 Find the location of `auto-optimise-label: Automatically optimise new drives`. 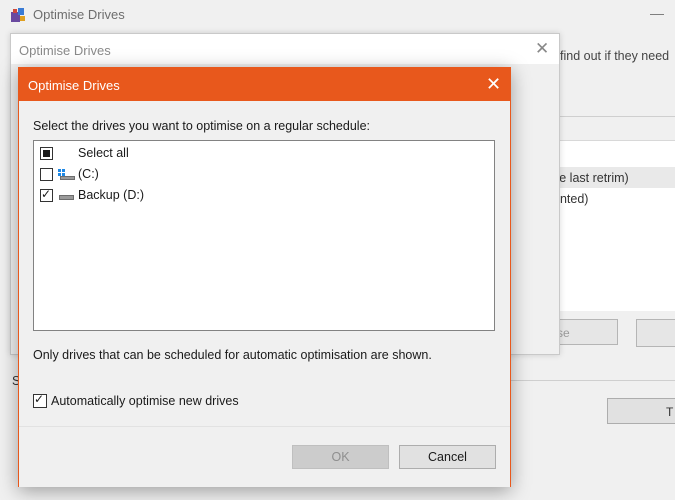

auto-optimise-label: Automatically optimise new drives is located at coordinates (145, 401).